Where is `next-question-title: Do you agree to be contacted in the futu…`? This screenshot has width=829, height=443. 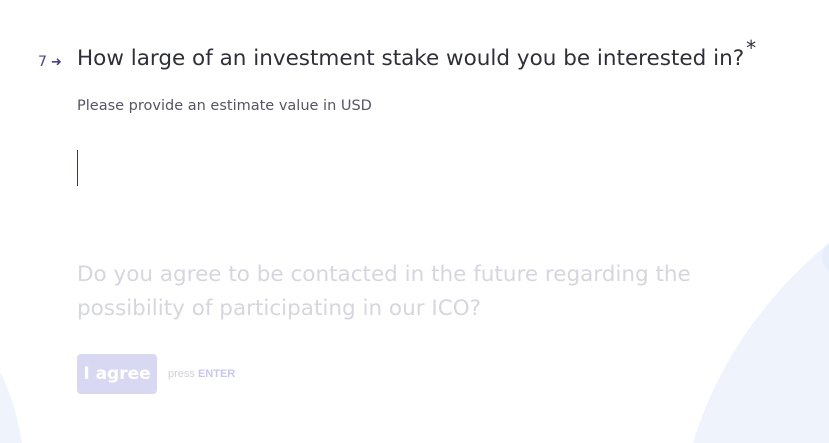 next-question-title: Do you agree to be contacted in the futu… is located at coordinates (384, 291).